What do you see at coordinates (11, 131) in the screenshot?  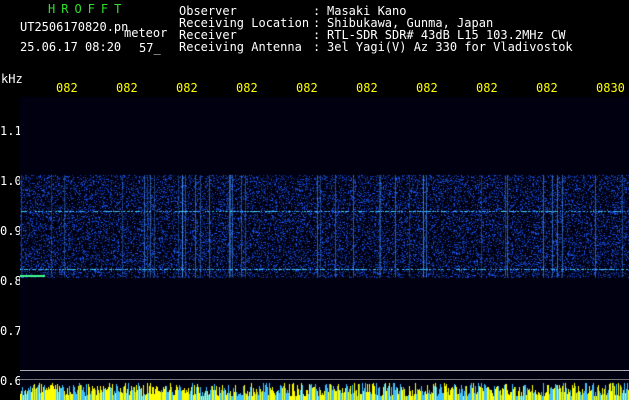 I see `y-tick-label: 1.1` at bounding box center [11, 131].